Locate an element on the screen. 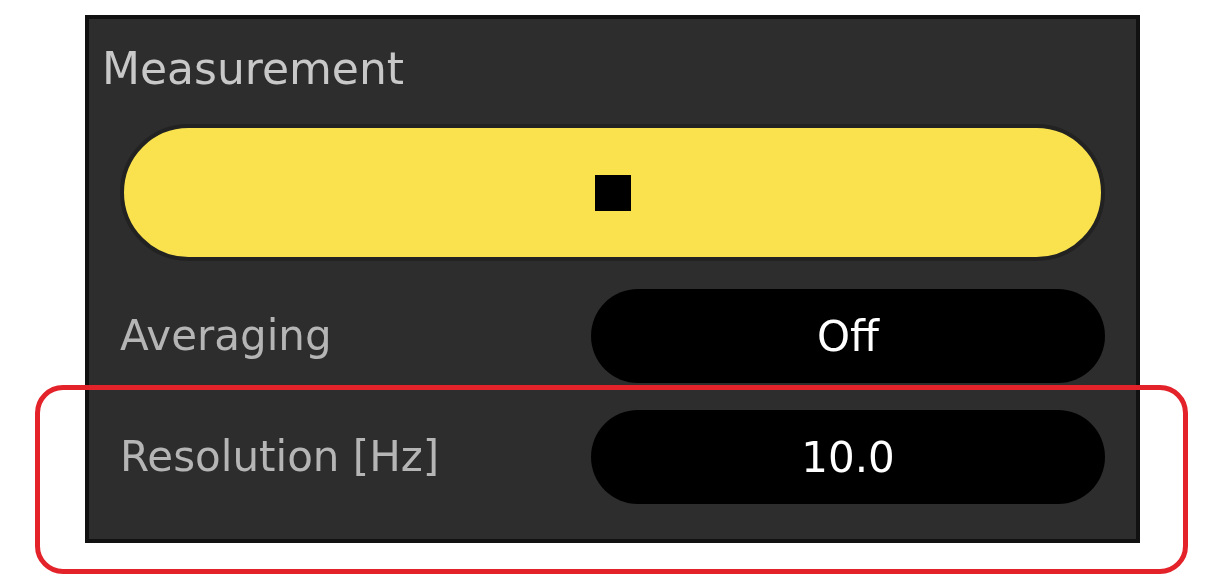  setting-label: Resolution [Hz] is located at coordinates (280, 457).